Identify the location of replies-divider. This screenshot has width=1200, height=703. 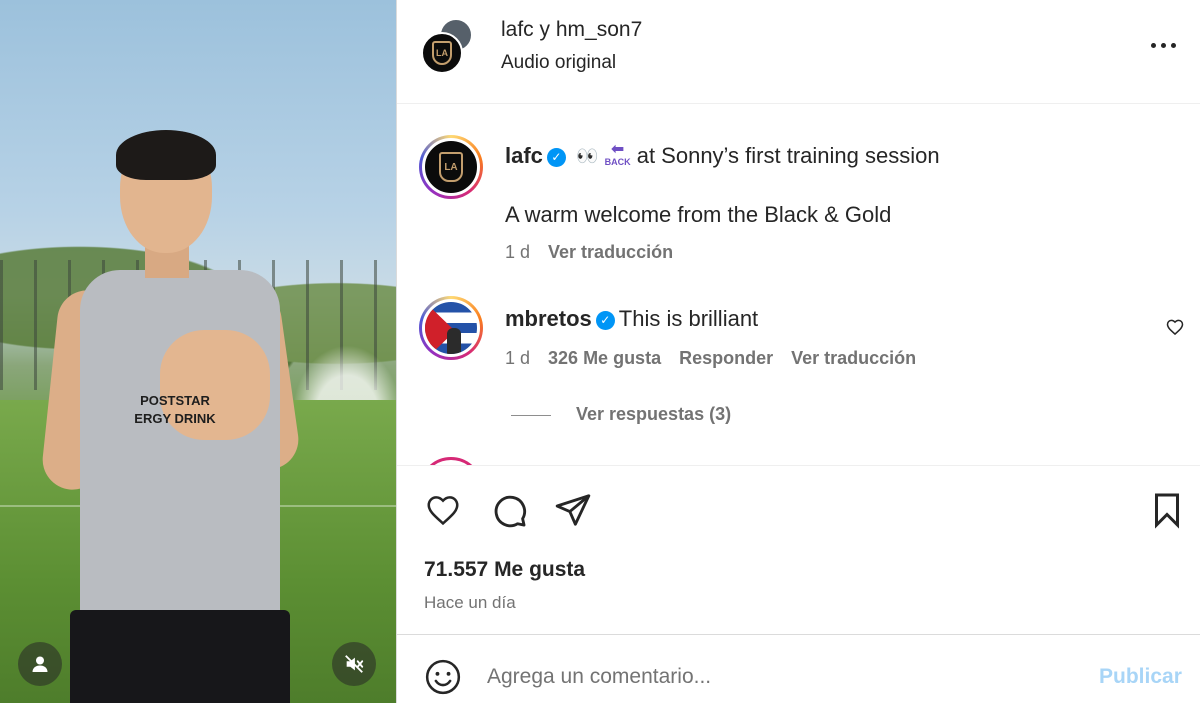
(531, 415).